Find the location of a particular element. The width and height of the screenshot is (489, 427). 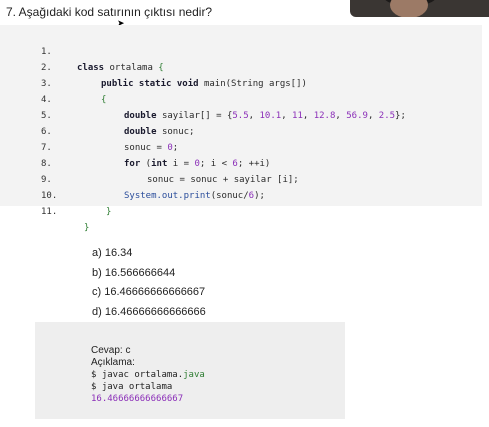

code-line: 9. System.out.print(sonuc/6); is located at coordinates (241, 178).